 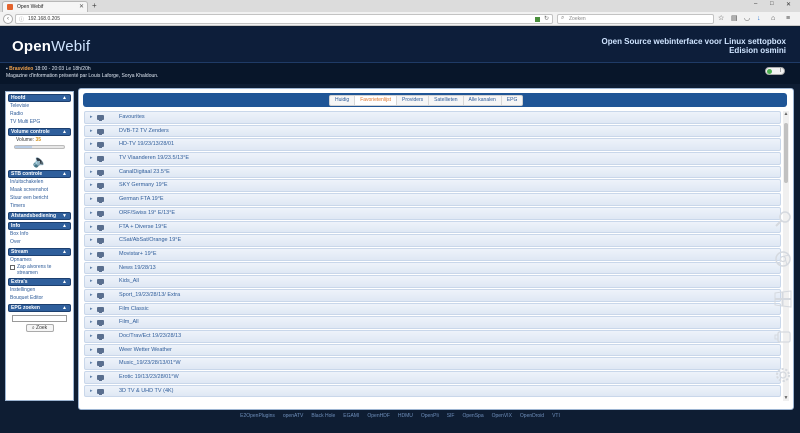 What do you see at coordinates (39, 282) in the screenshot?
I see `sidebar-header-extras: Extra's ▲` at bounding box center [39, 282].